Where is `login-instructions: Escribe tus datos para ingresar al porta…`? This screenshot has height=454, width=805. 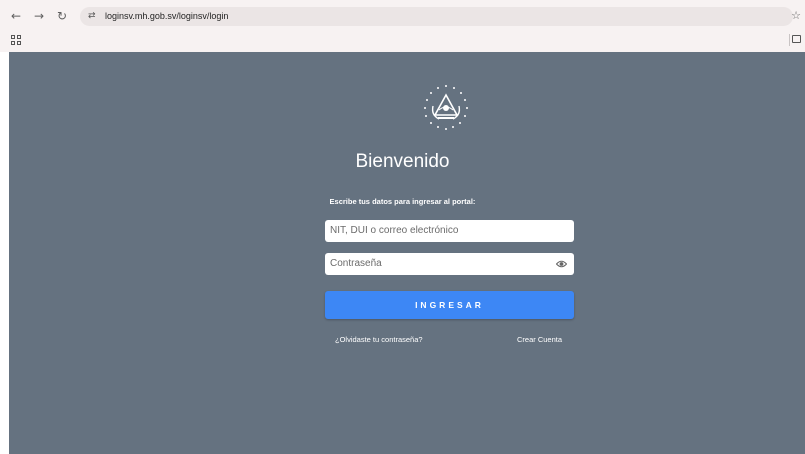
login-instructions: Escribe tus datos para ingresar al porta… is located at coordinates (402, 201).